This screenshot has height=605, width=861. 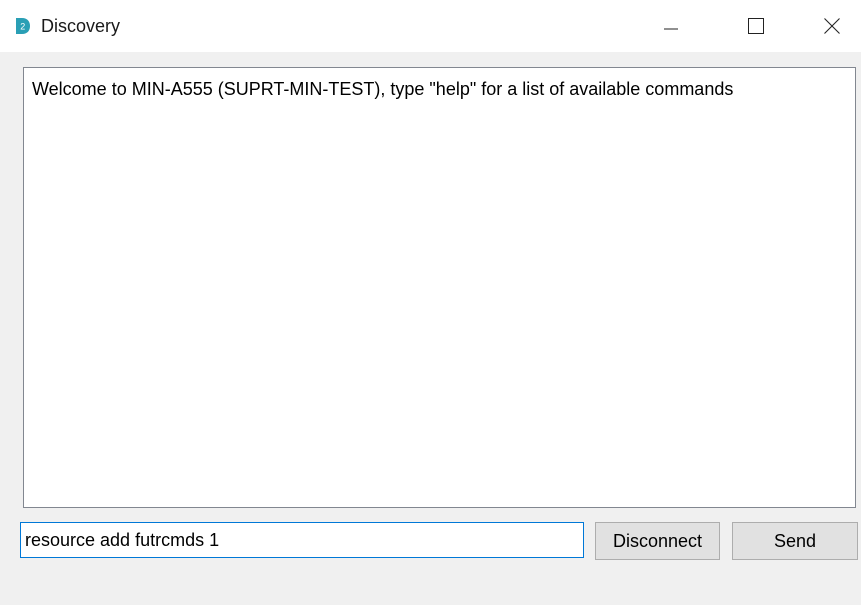 I want to click on svg-text: 2, so click(x=22, y=27).